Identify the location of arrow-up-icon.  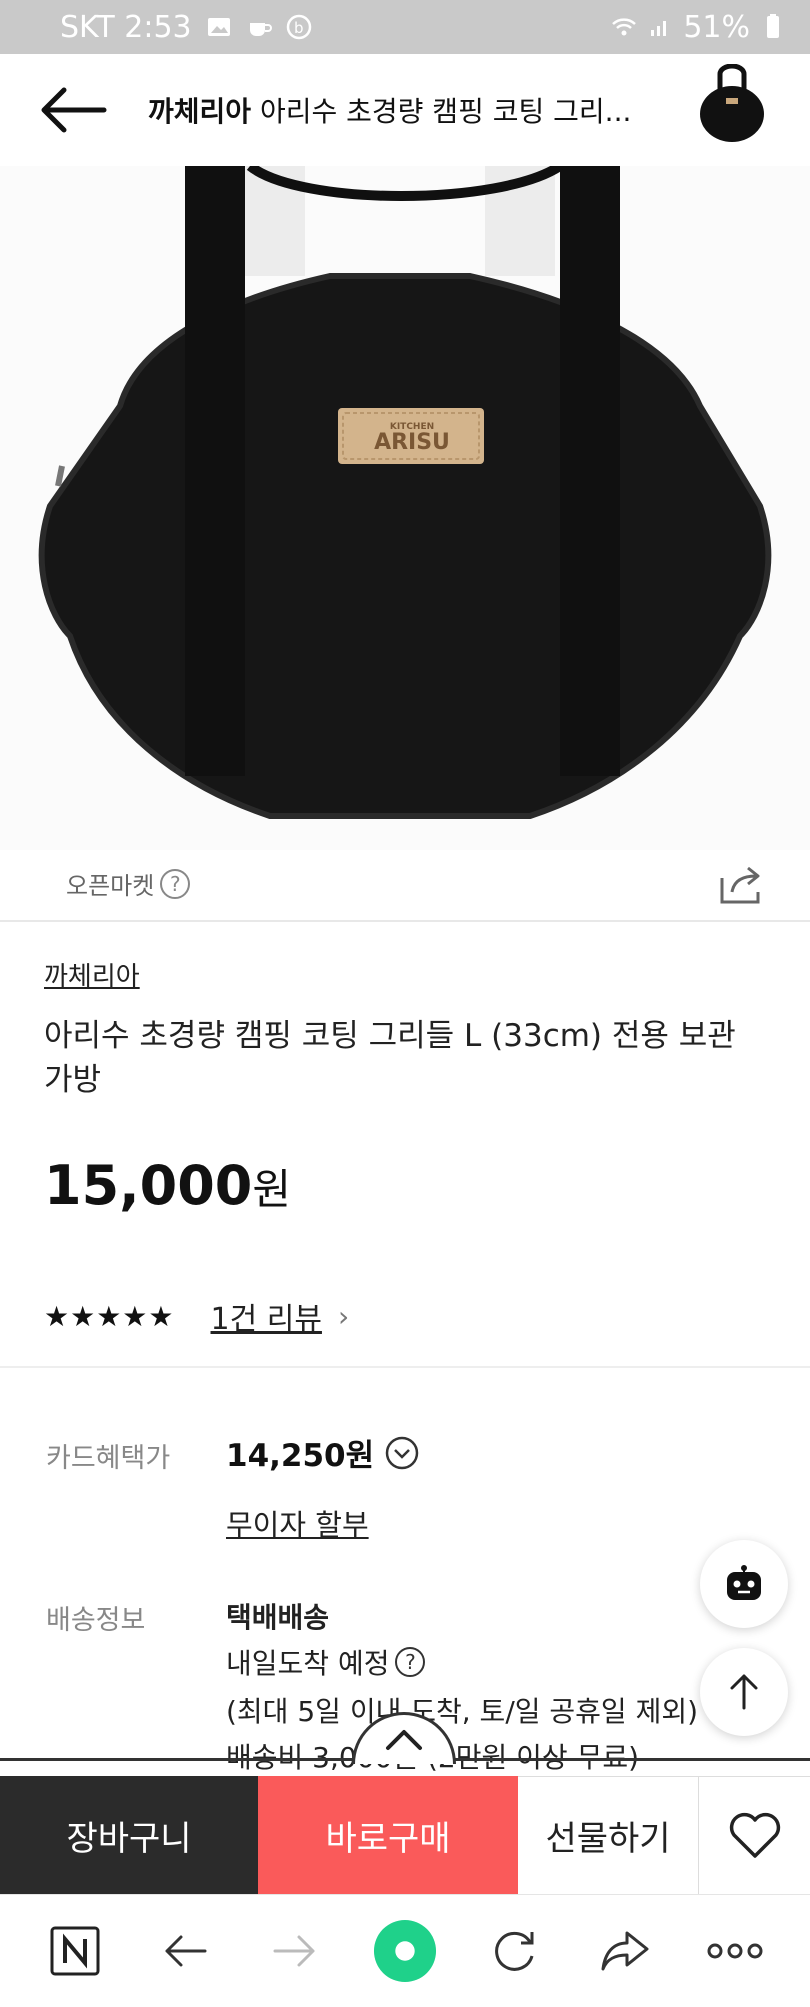
(744, 1692).